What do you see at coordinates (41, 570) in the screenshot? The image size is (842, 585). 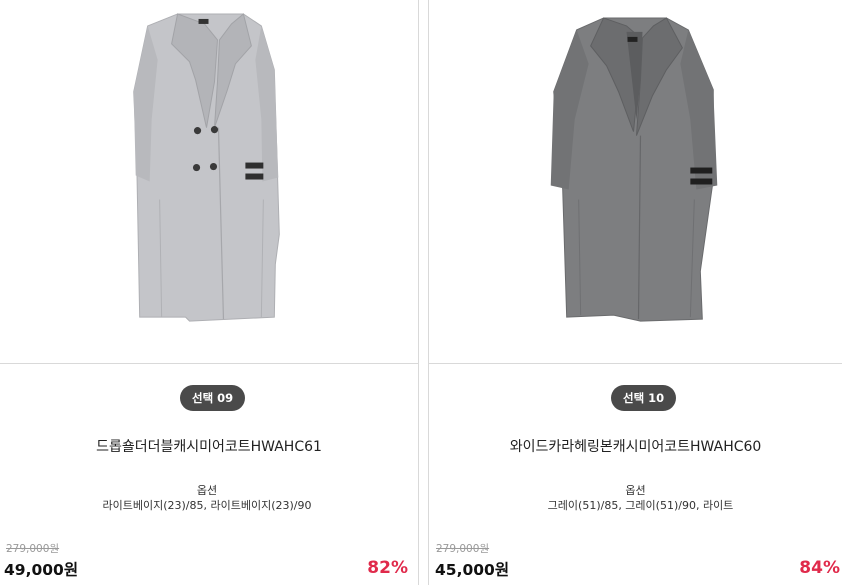 I see `sale-price: 49,000원` at bounding box center [41, 570].